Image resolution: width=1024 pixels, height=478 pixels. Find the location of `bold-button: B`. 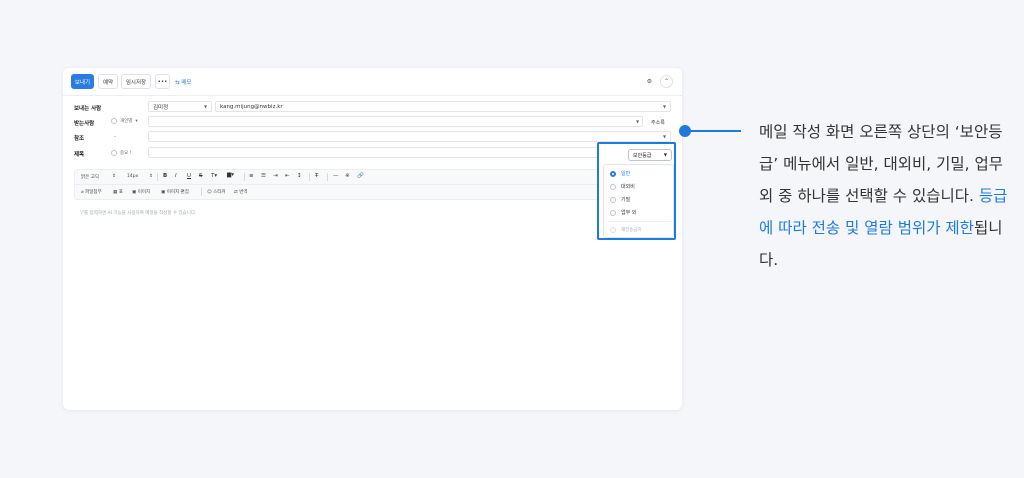

bold-button: B is located at coordinates (165, 176).